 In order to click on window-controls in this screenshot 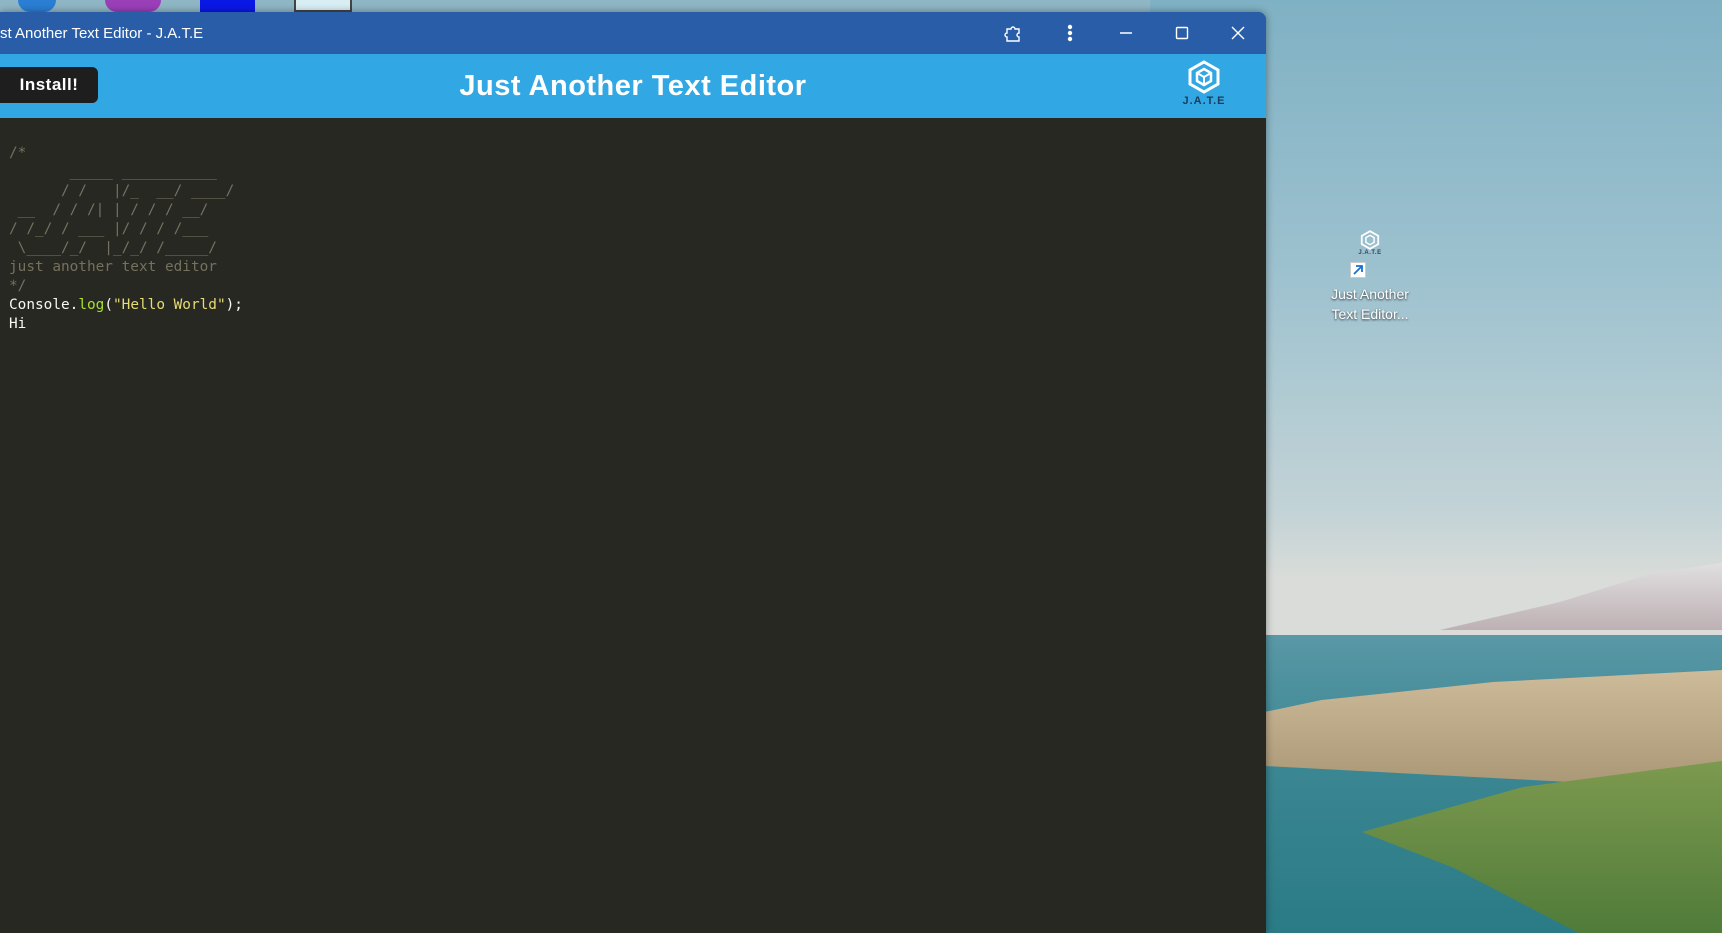, I will do `click(1126, 33)`.